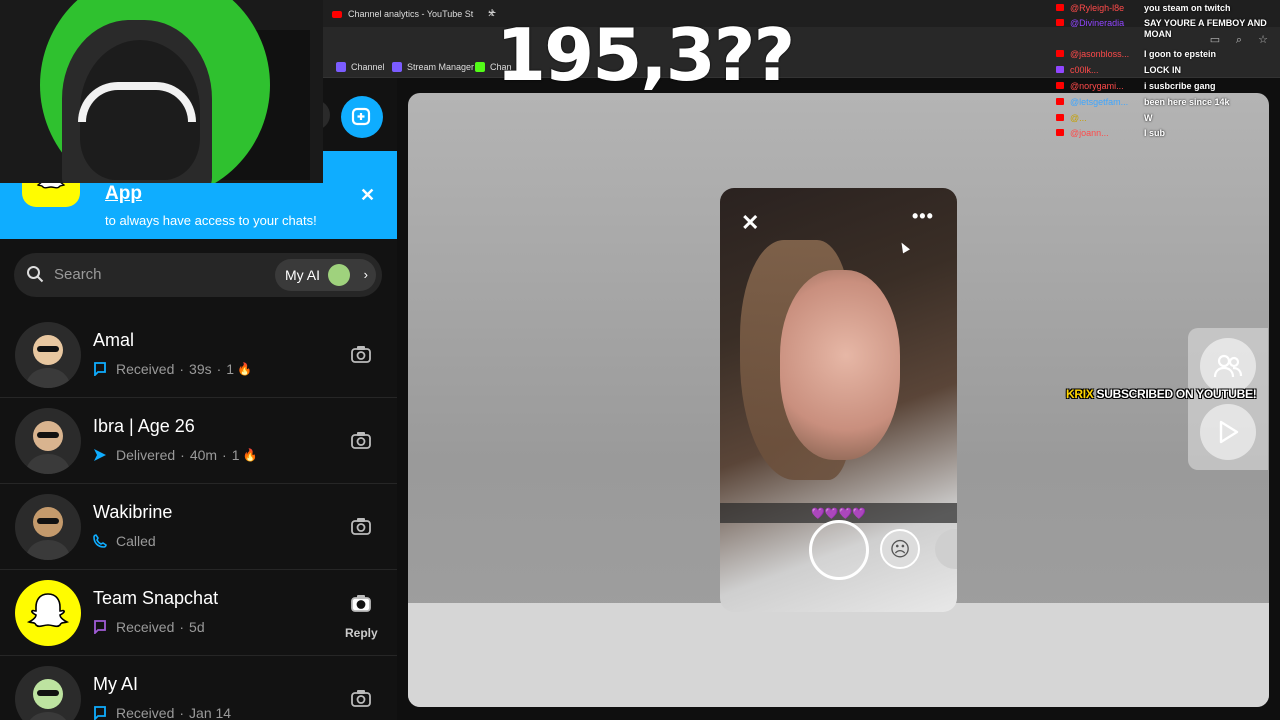 This screenshot has width=1280, height=720. What do you see at coordinates (35, 274) in the screenshot?
I see `search-icon` at bounding box center [35, 274].